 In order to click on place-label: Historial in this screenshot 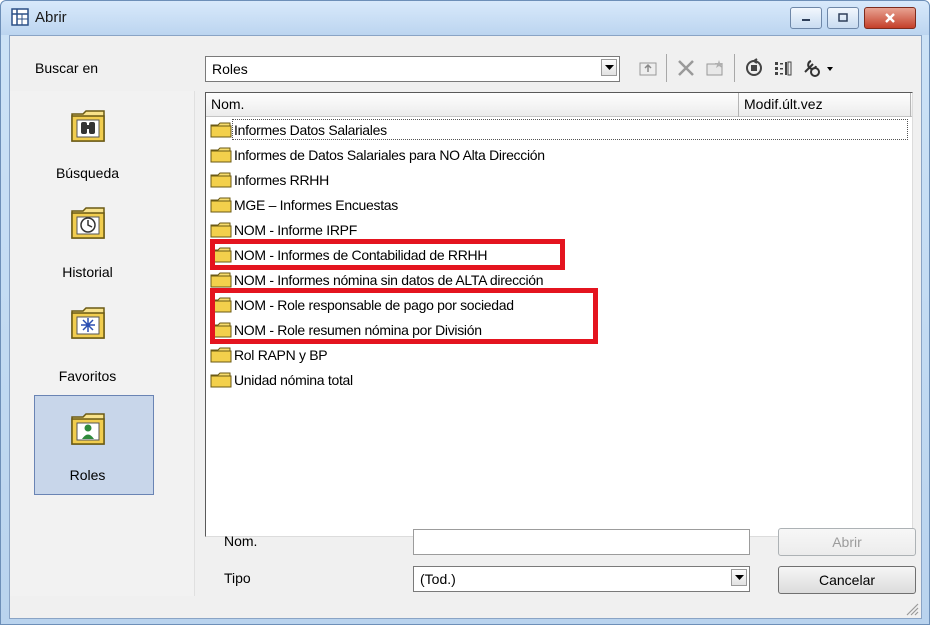, I will do `click(87, 272)`.